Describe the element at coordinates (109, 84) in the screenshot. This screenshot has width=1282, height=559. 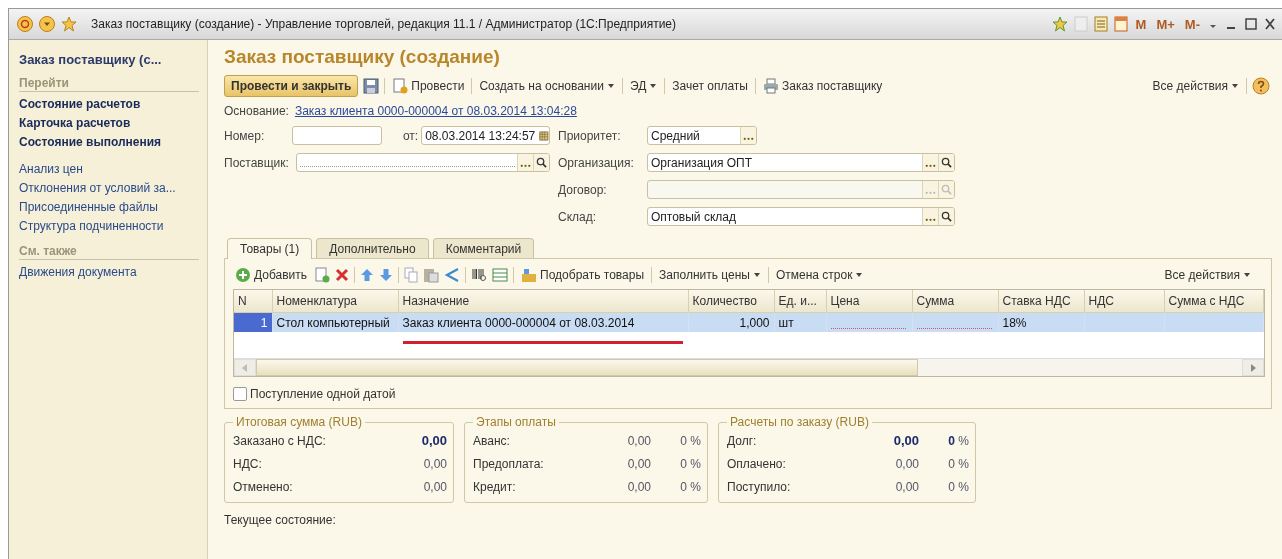
I see `sidebar-heading: Перейти` at that location.